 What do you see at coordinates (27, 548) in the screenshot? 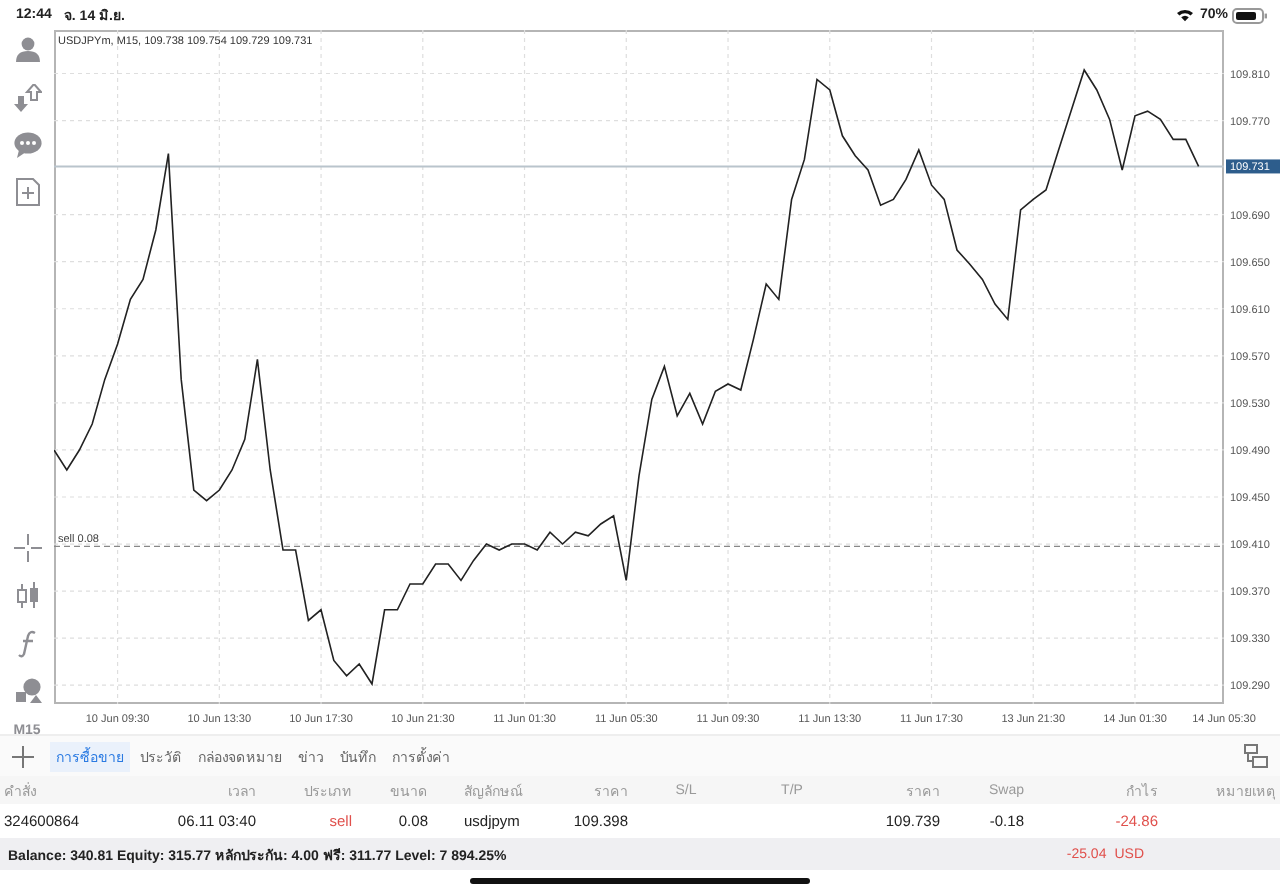
I see `crosshair-icon` at bounding box center [27, 548].